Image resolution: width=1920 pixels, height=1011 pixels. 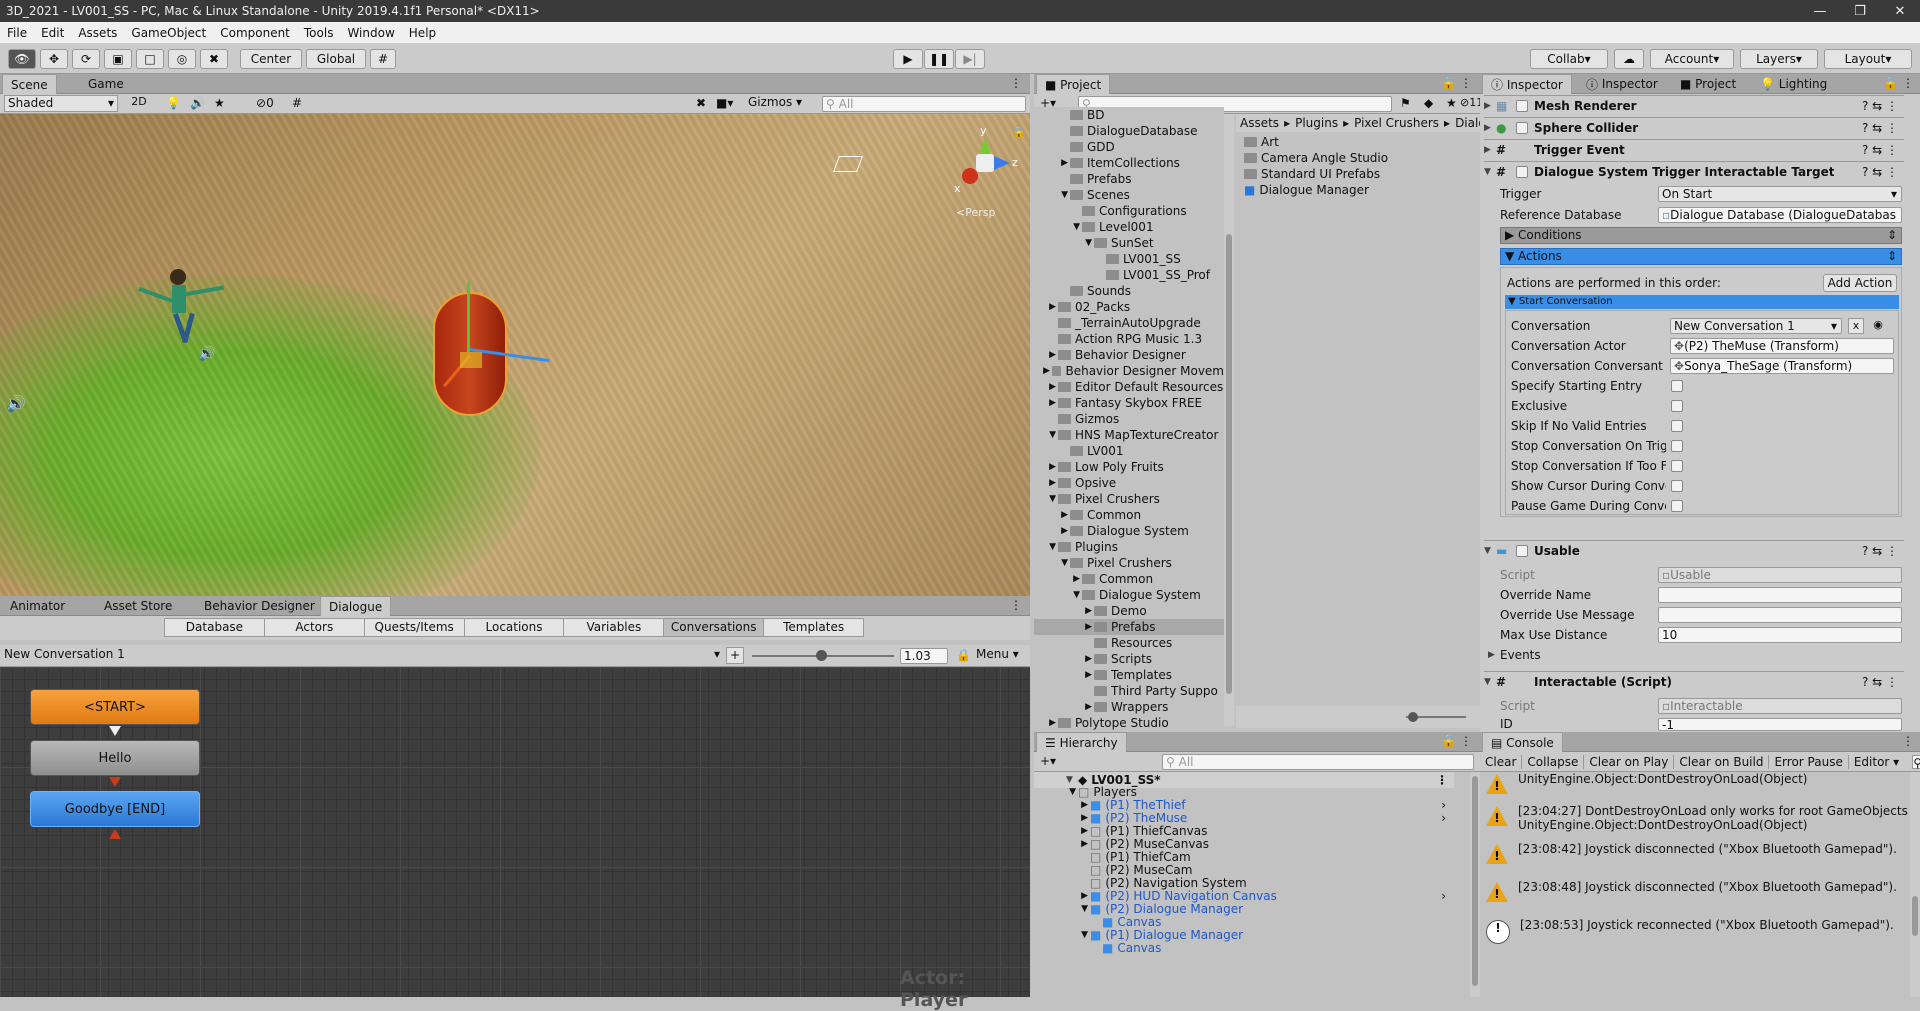 I want to click on project-tree-item: Sounds, so click(x=1129, y=291).